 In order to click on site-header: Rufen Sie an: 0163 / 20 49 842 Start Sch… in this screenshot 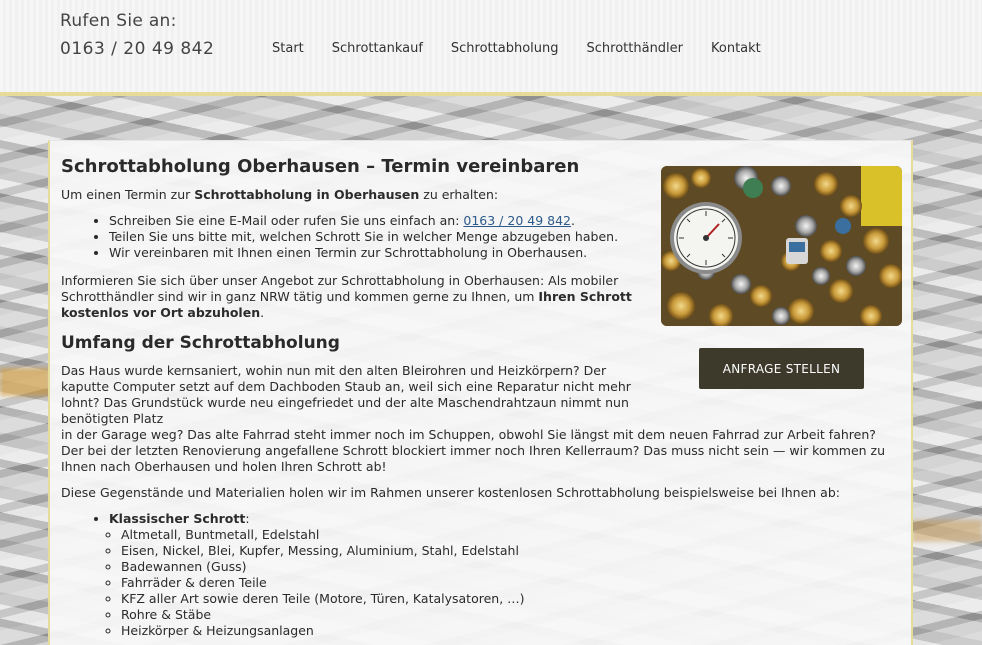, I will do `click(491, 46)`.